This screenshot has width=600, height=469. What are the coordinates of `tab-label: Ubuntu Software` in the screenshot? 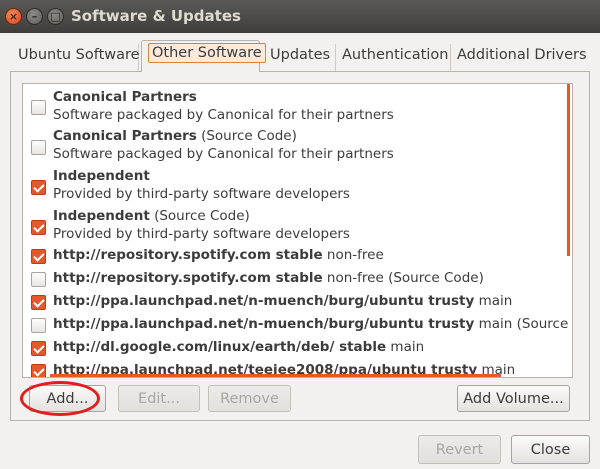 It's located at (79, 55).